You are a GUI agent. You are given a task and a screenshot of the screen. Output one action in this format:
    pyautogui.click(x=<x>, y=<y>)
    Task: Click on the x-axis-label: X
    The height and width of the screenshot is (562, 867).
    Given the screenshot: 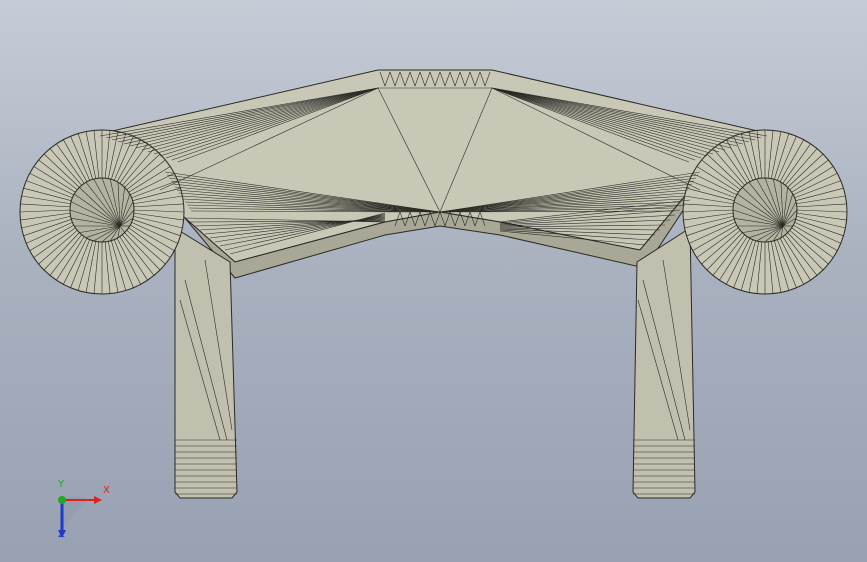 What is the action you would take?
    pyautogui.click(x=106, y=490)
    